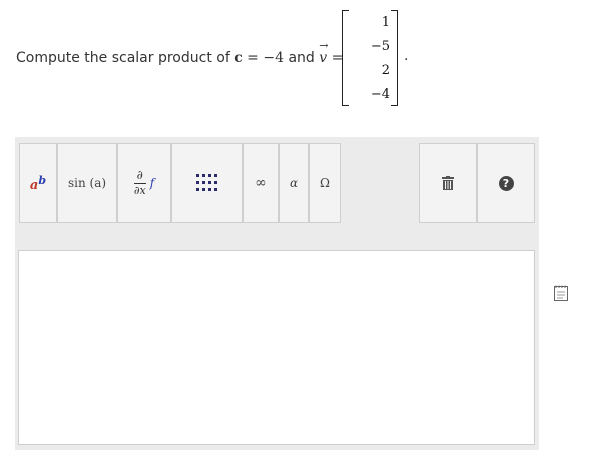 The width and height of the screenshot is (605, 457). I want to click on sentence-period: ., so click(406, 56).